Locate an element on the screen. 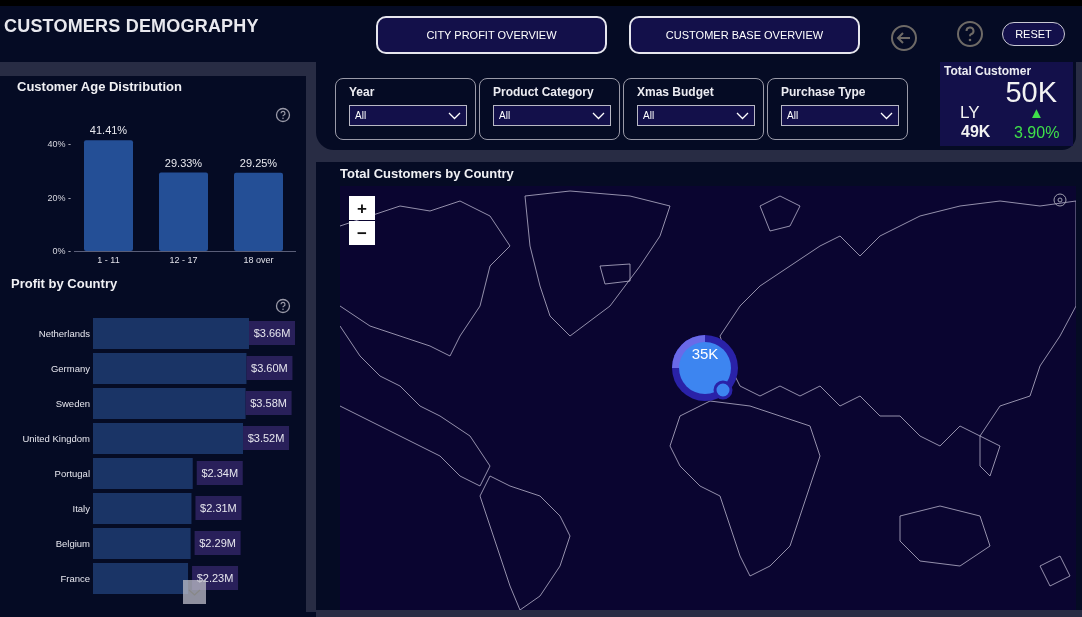 The height and width of the screenshot is (617, 1082). zoom-in-button: + is located at coordinates (362, 208).